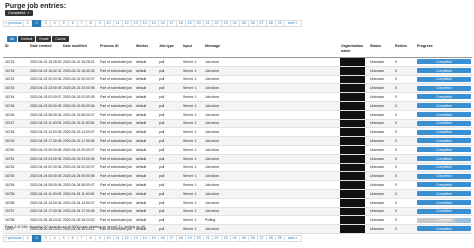 The width and height of the screenshot is (474, 248). I want to click on column-header: Date modified, so click(75, 46).